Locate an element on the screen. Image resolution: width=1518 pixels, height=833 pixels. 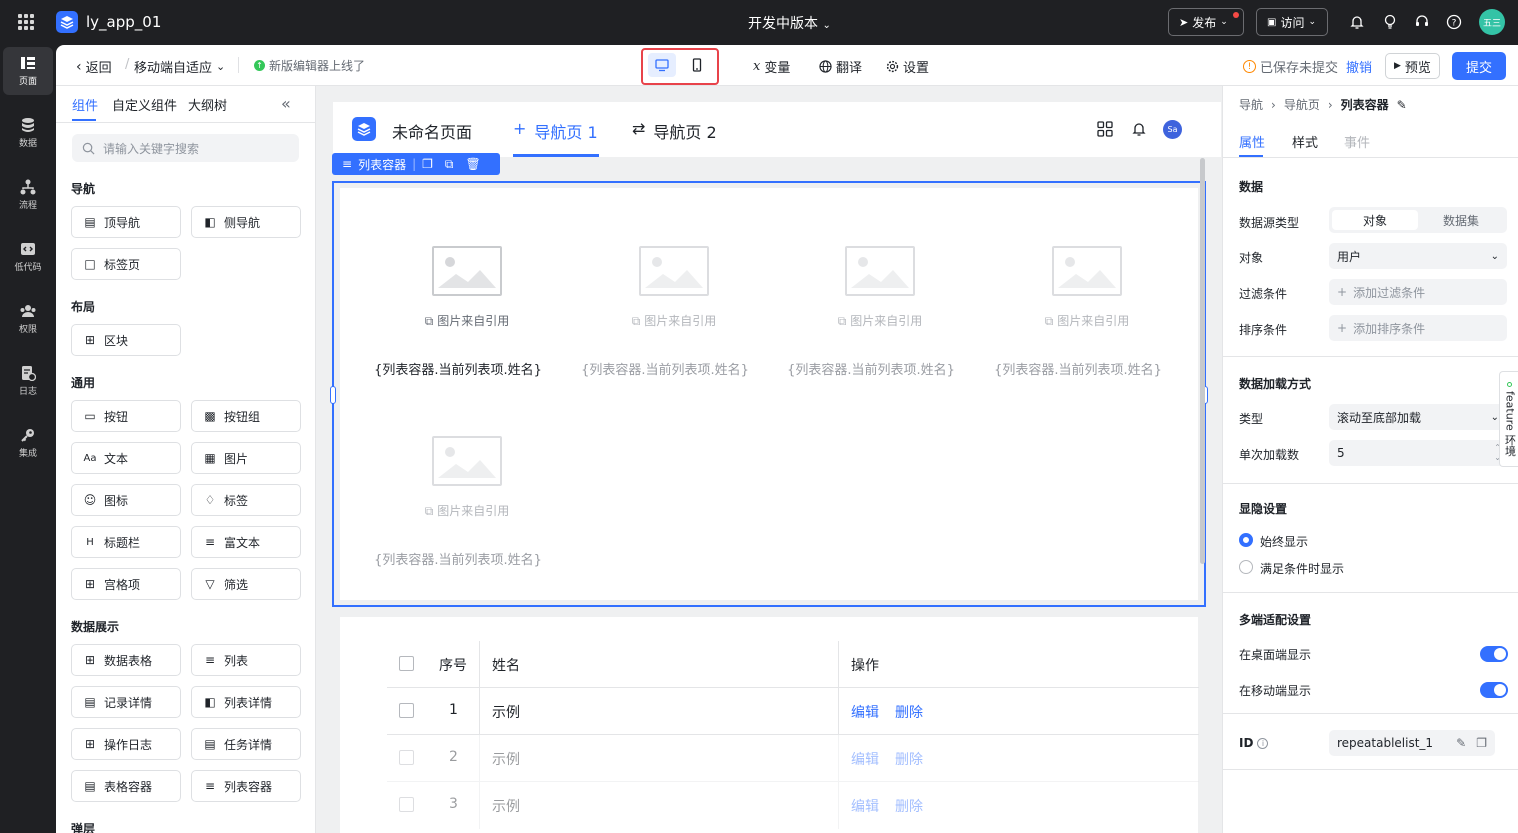
component-rich-text: ≡ 富文本 is located at coordinates (246, 542).